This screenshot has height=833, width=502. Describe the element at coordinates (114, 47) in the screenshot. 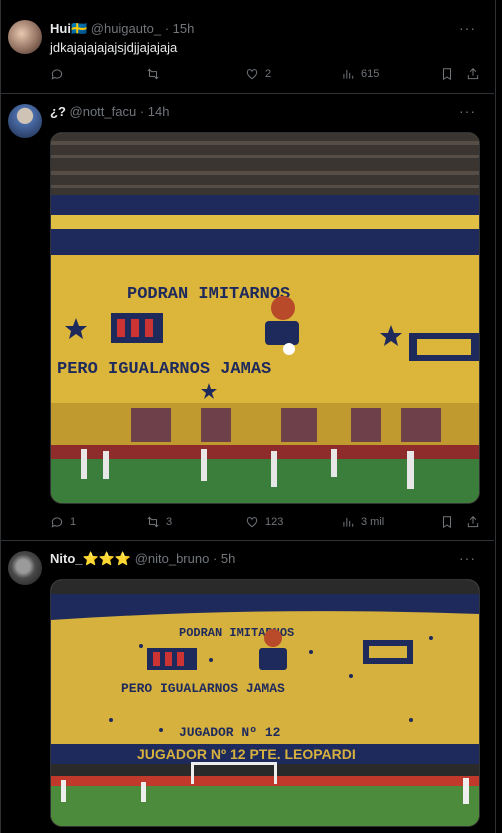

I see `tweet-text: jdkajajajajajsjdjjajajaja` at that location.